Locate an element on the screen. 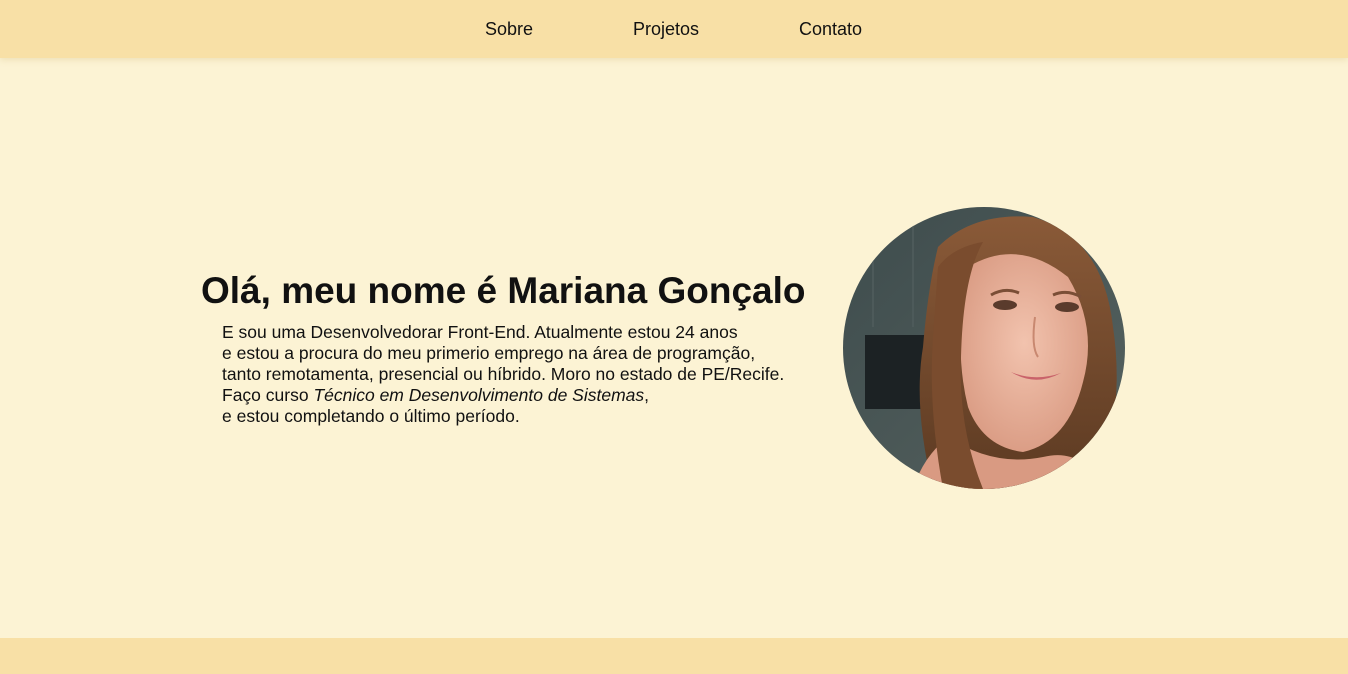 The width and height of the screenshot is (1348, 674). profile-photo is located at coordinates (984, 348).